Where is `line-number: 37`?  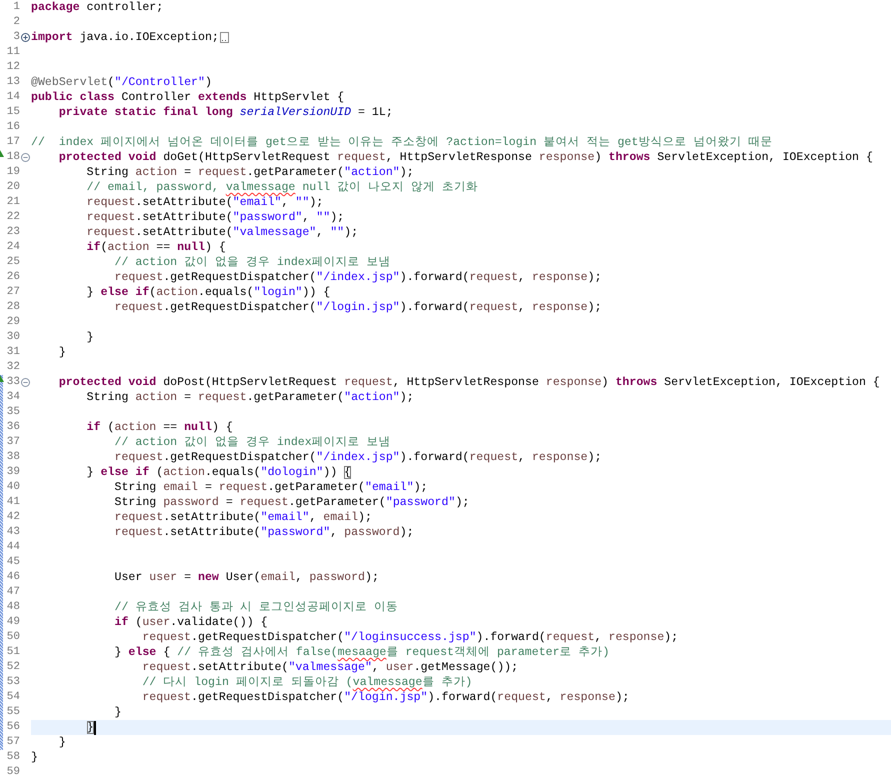
line-number: 37 is located at coordinates (13, 442).